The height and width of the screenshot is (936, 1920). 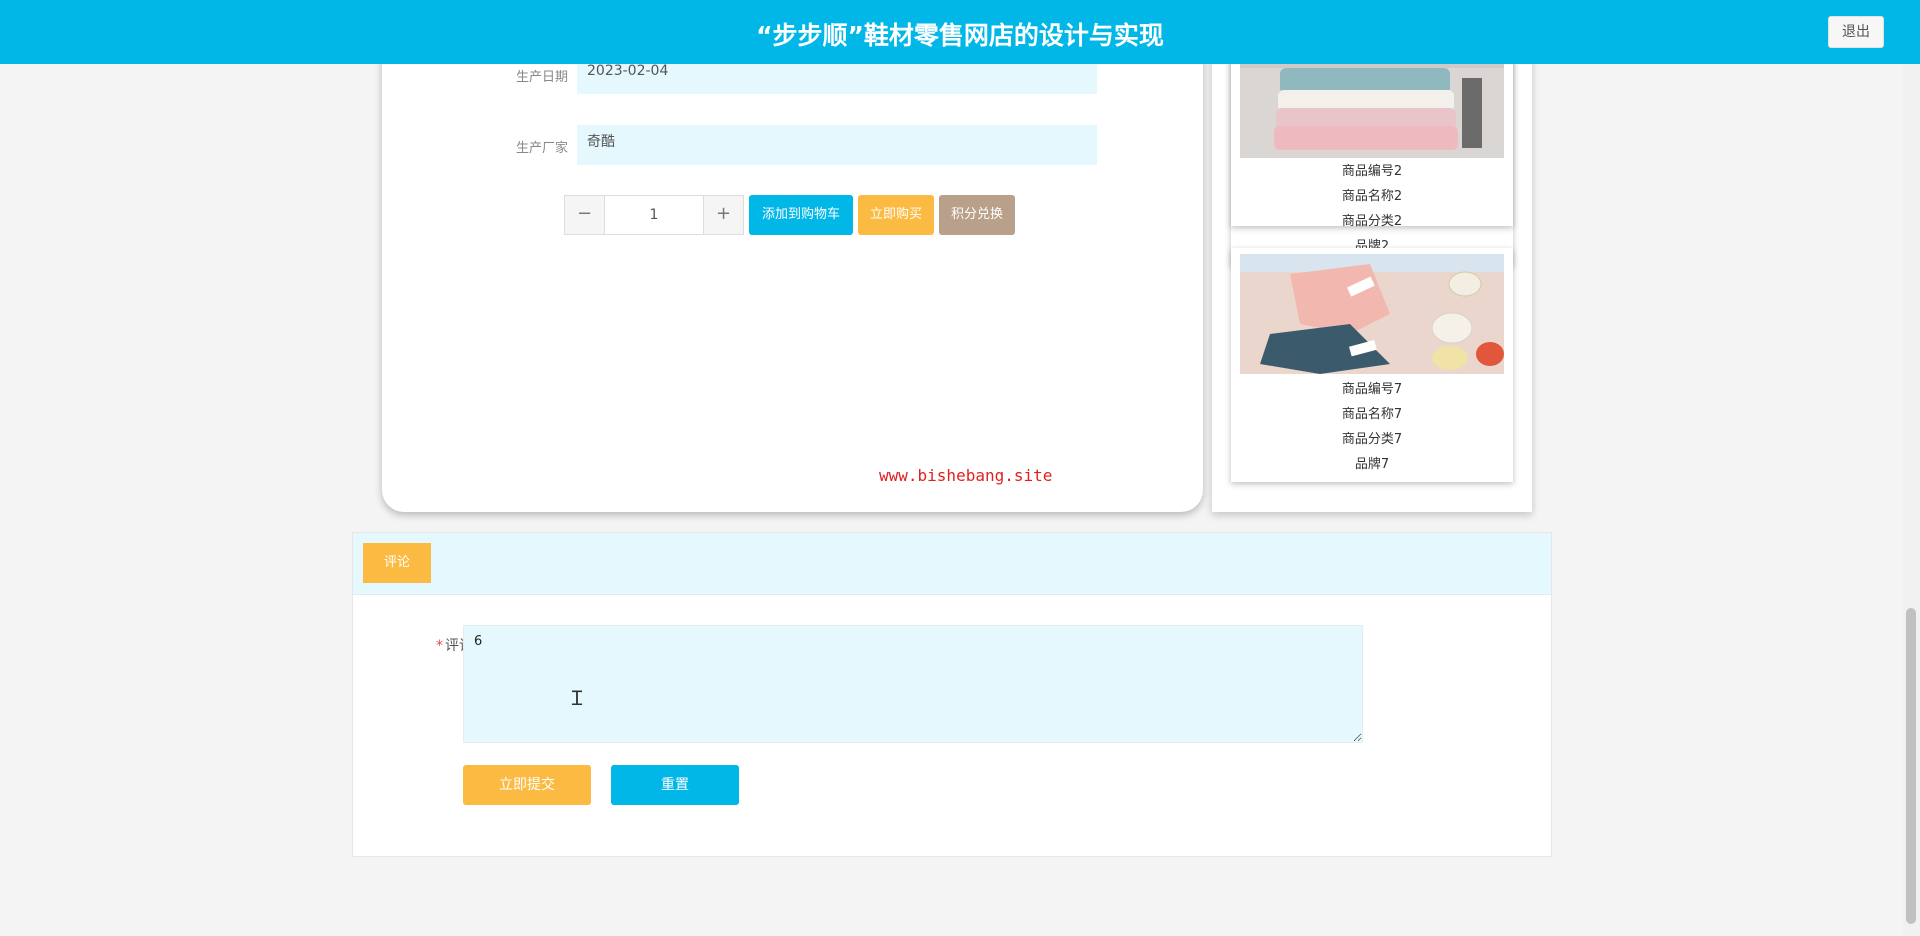 What do you see at coordinates (896, 215) in the screenshot?
I see `buy-now-button: 立即购买` at bounding box center [896, 215].